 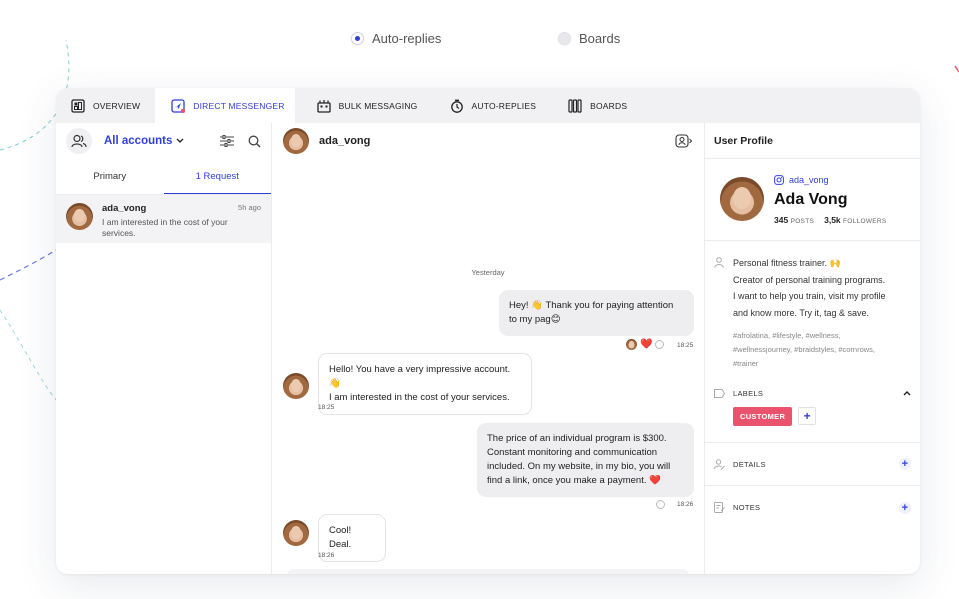 I want to click on account-selector: All accounts, so click(x=144, y=141).